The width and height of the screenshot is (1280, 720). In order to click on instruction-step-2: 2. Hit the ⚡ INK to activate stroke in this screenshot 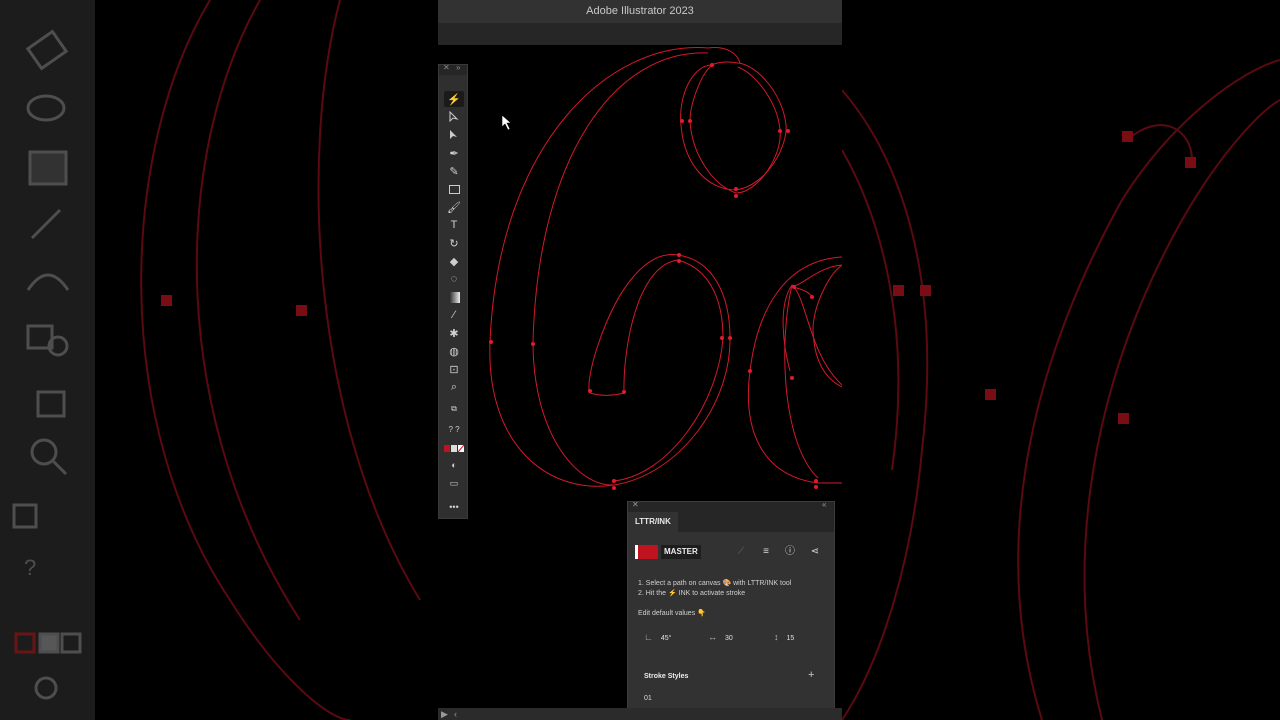, I will do `click(692, 593)`.